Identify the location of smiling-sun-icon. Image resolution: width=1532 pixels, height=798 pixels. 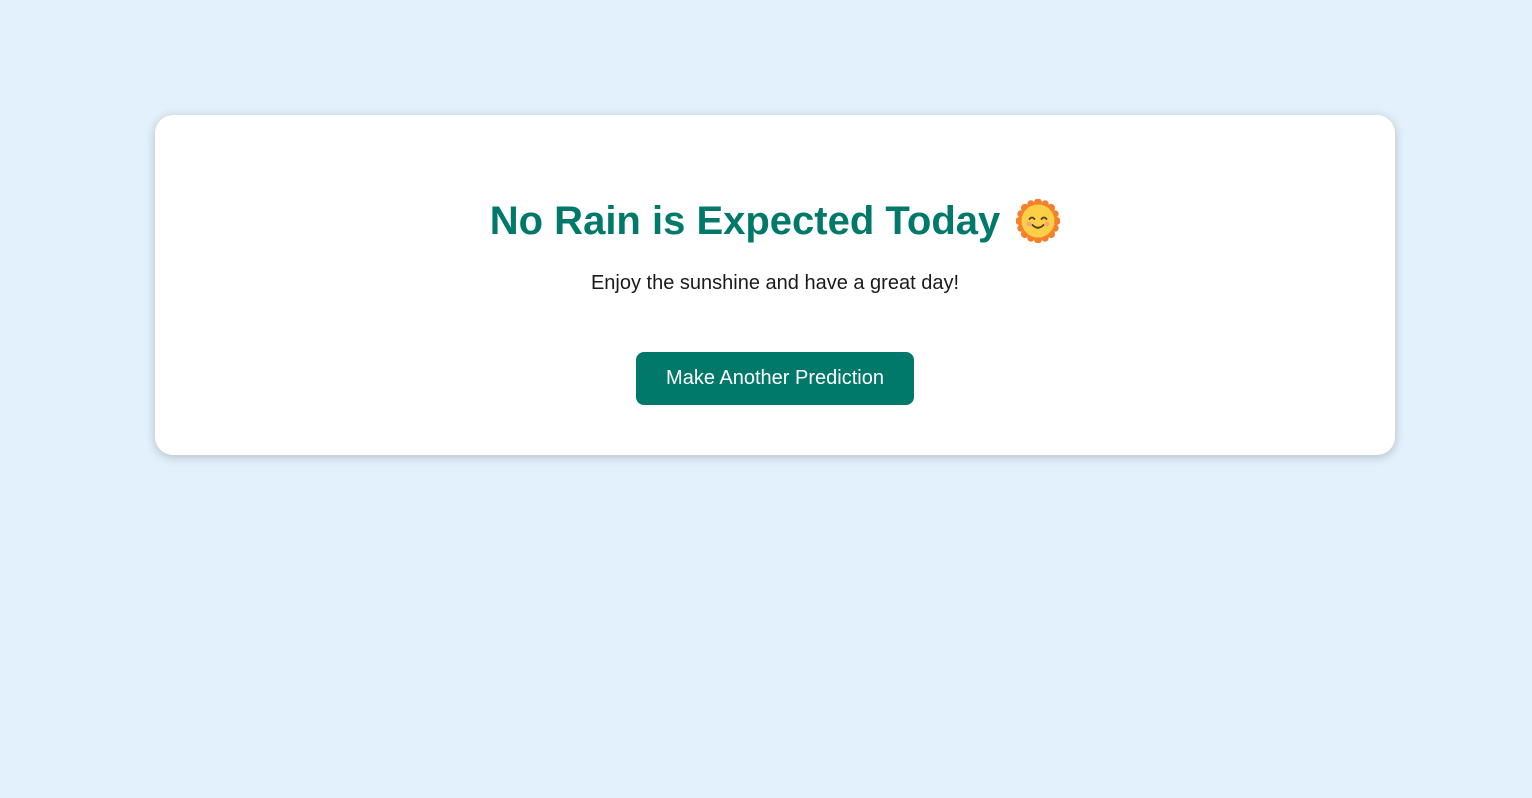
(1038, 221).